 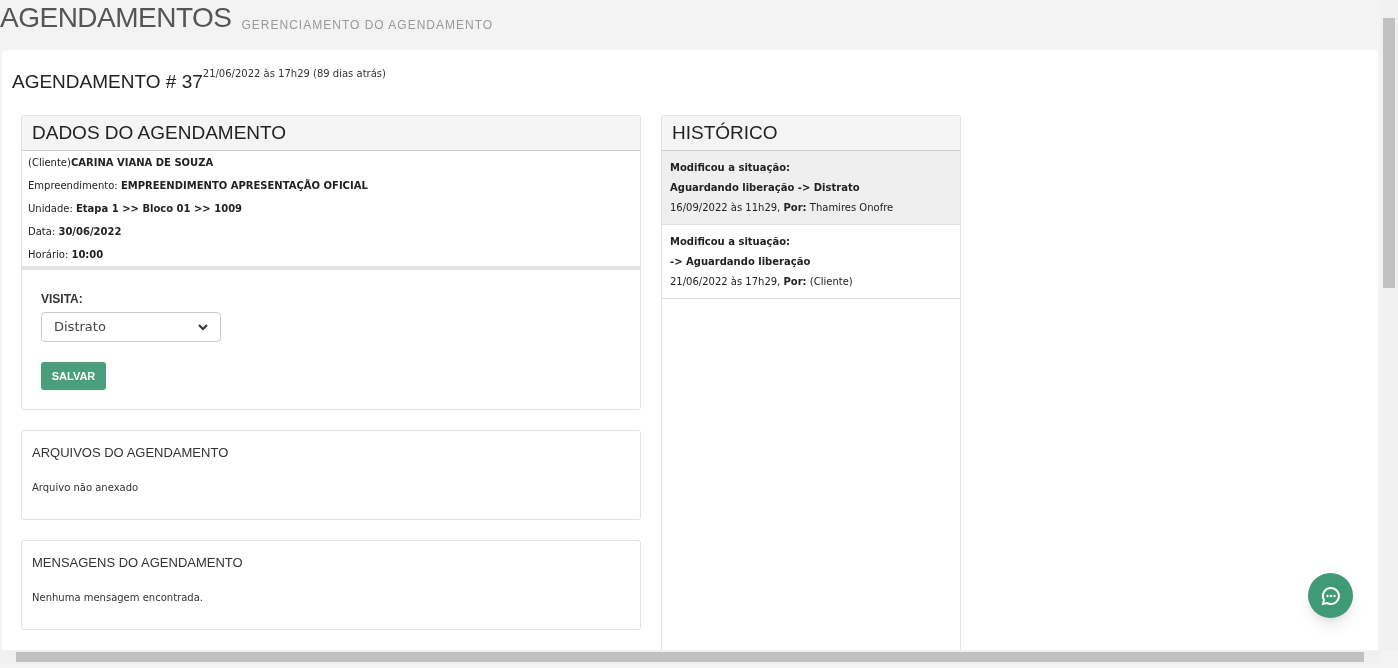 What do you see at coordinates (159, 132) in the screenshot?
I see `panel-title: DADOS DO AGENDAMENTO` at bounding box center [159, 132].